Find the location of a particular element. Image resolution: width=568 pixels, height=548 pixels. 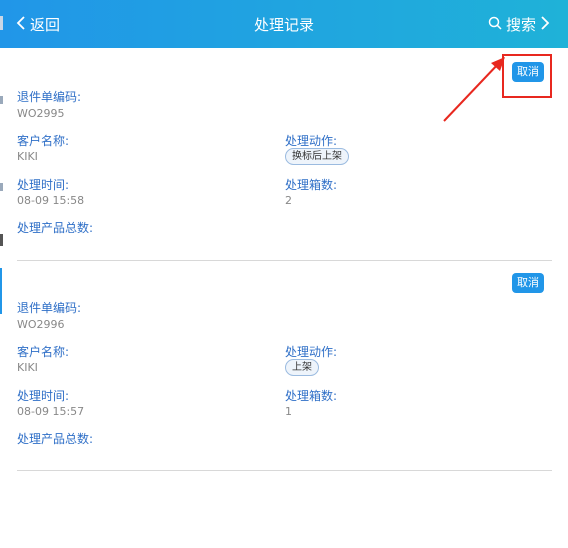

boxes-value: 1 is located at coordinates (288, 411).